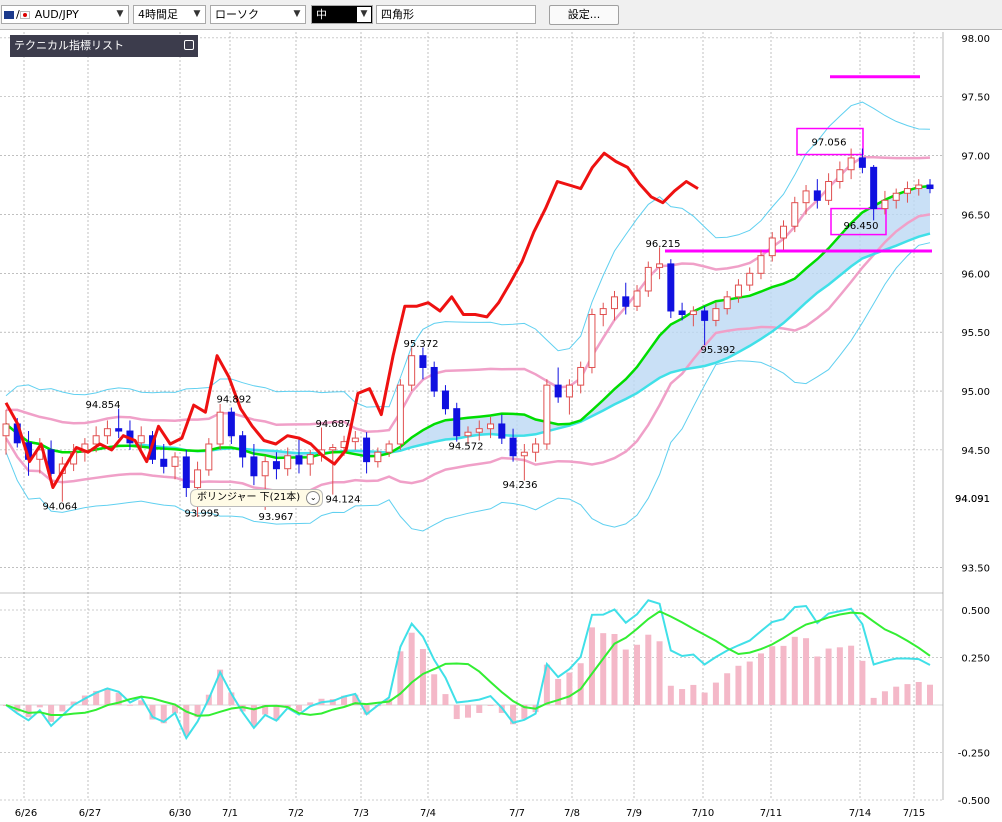 The image size is (1002, 822). I want to click on y-tick-label: 98.00, so click(975, 39).